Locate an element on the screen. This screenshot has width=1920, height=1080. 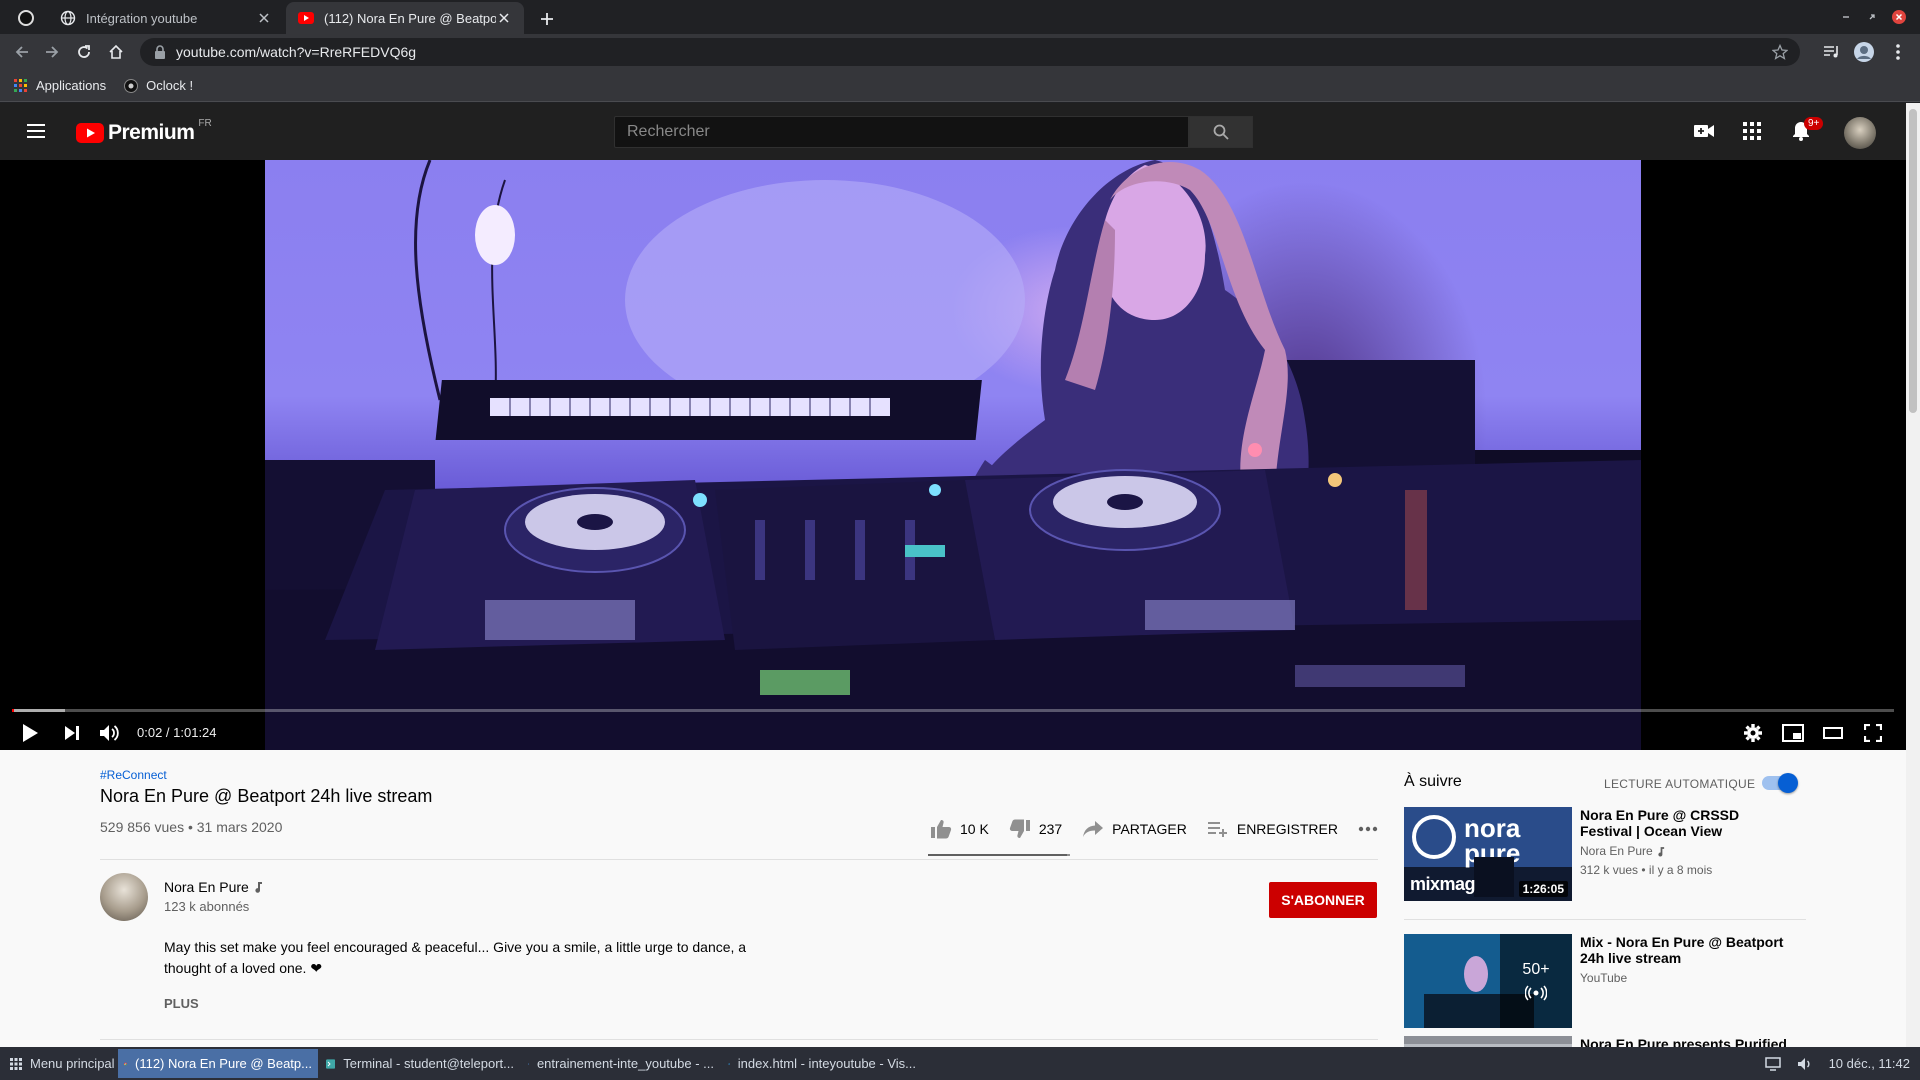
back-button is located at coordinates (22, 52).